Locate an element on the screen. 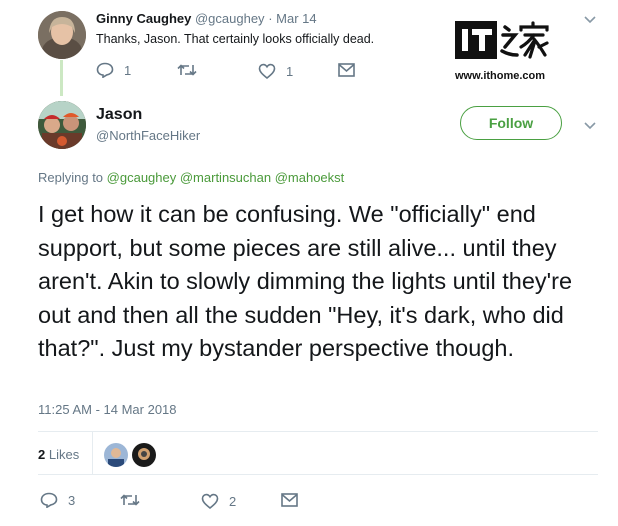 The image size is (618, 526). watermark-url: www.ithome.com is located at coordinates (500, 76).